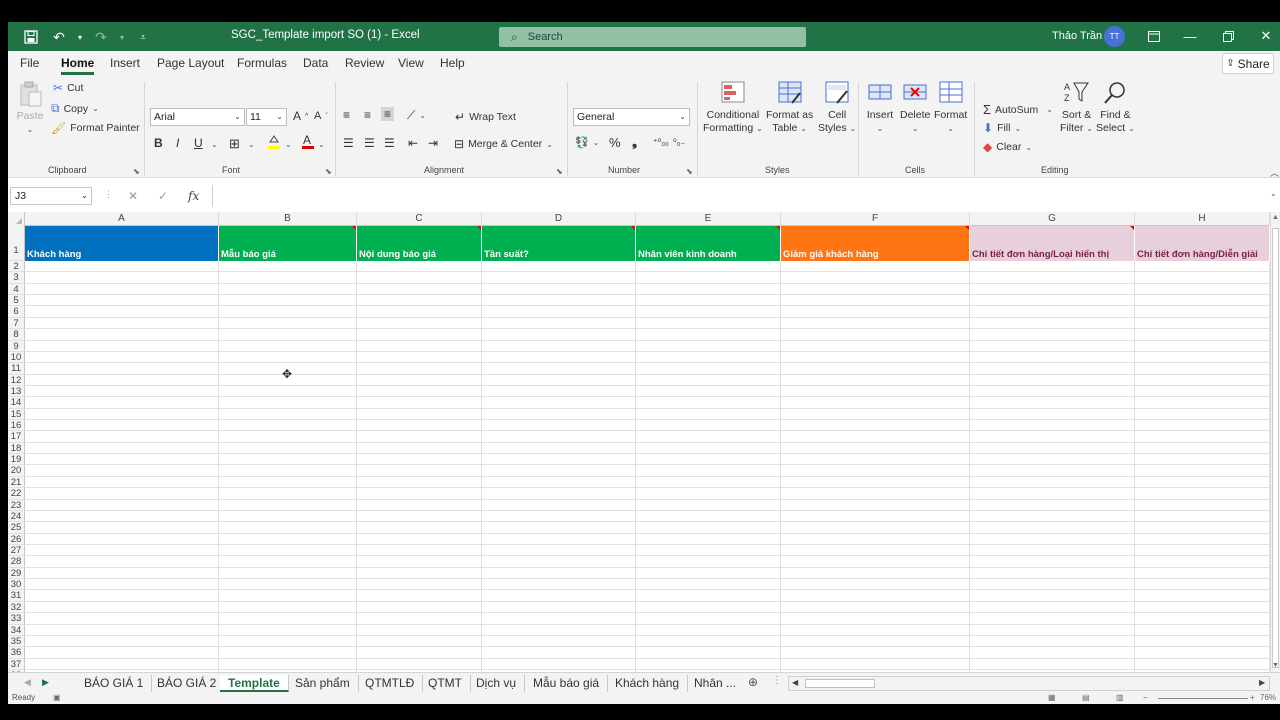 The width and height of the screenshot is (1280, 720). Describe the element at coordinates (733, 107) in the screenshot. I see `conditional-formatting-button: Conditional Formatting ⌄` at that location.